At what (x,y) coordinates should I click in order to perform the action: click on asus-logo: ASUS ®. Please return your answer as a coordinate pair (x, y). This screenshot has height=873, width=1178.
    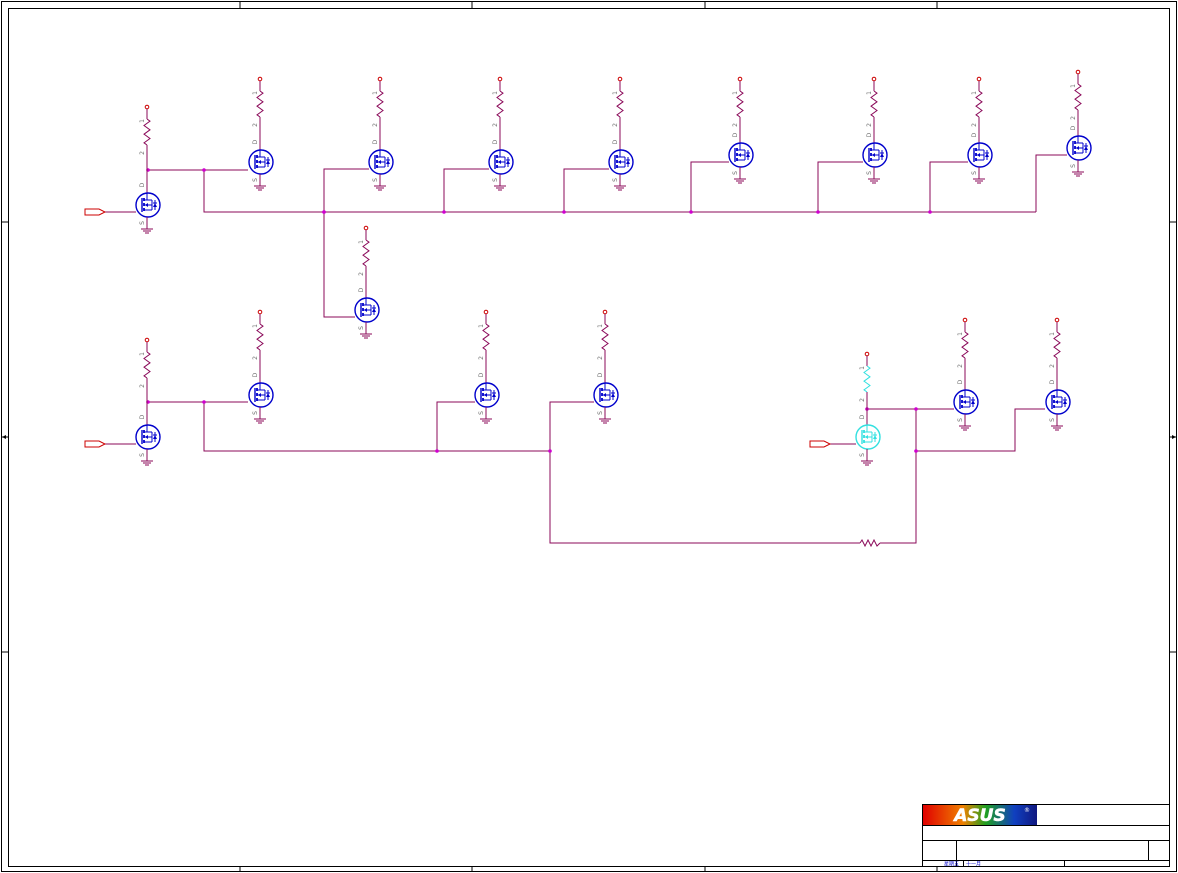
    Looking at the image, I should click on (980, 815).